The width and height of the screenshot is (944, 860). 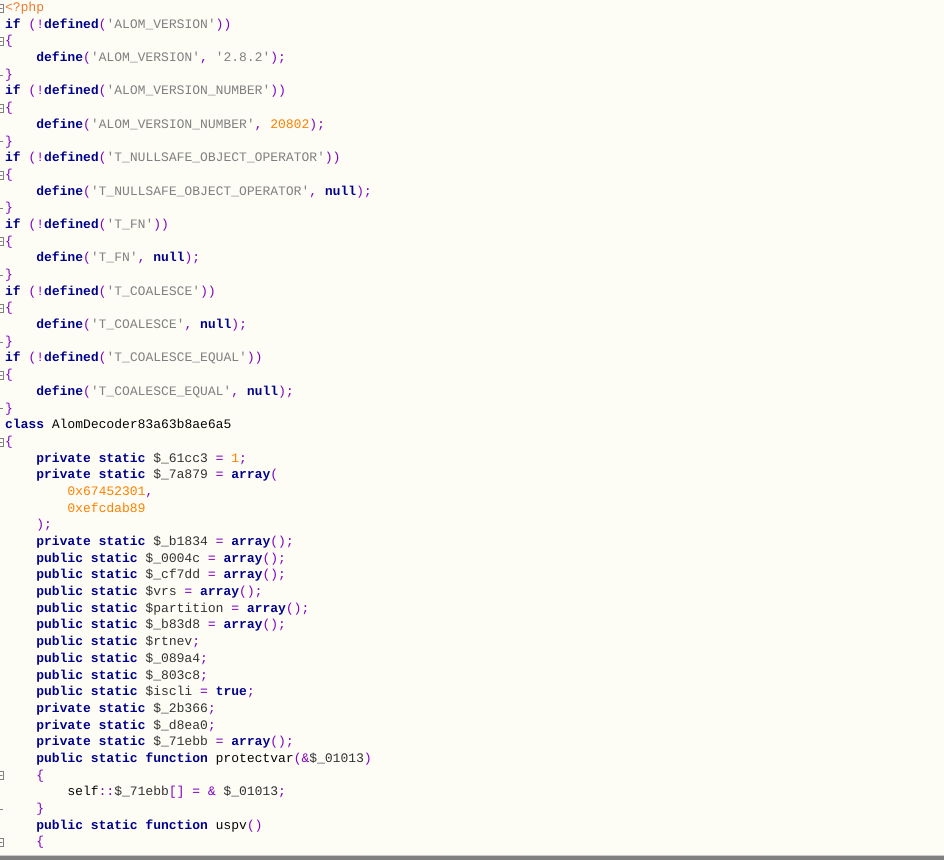 I want to click on code-line: self::$_71ebb[] = & $_01013;, so click(x=176, y=793).